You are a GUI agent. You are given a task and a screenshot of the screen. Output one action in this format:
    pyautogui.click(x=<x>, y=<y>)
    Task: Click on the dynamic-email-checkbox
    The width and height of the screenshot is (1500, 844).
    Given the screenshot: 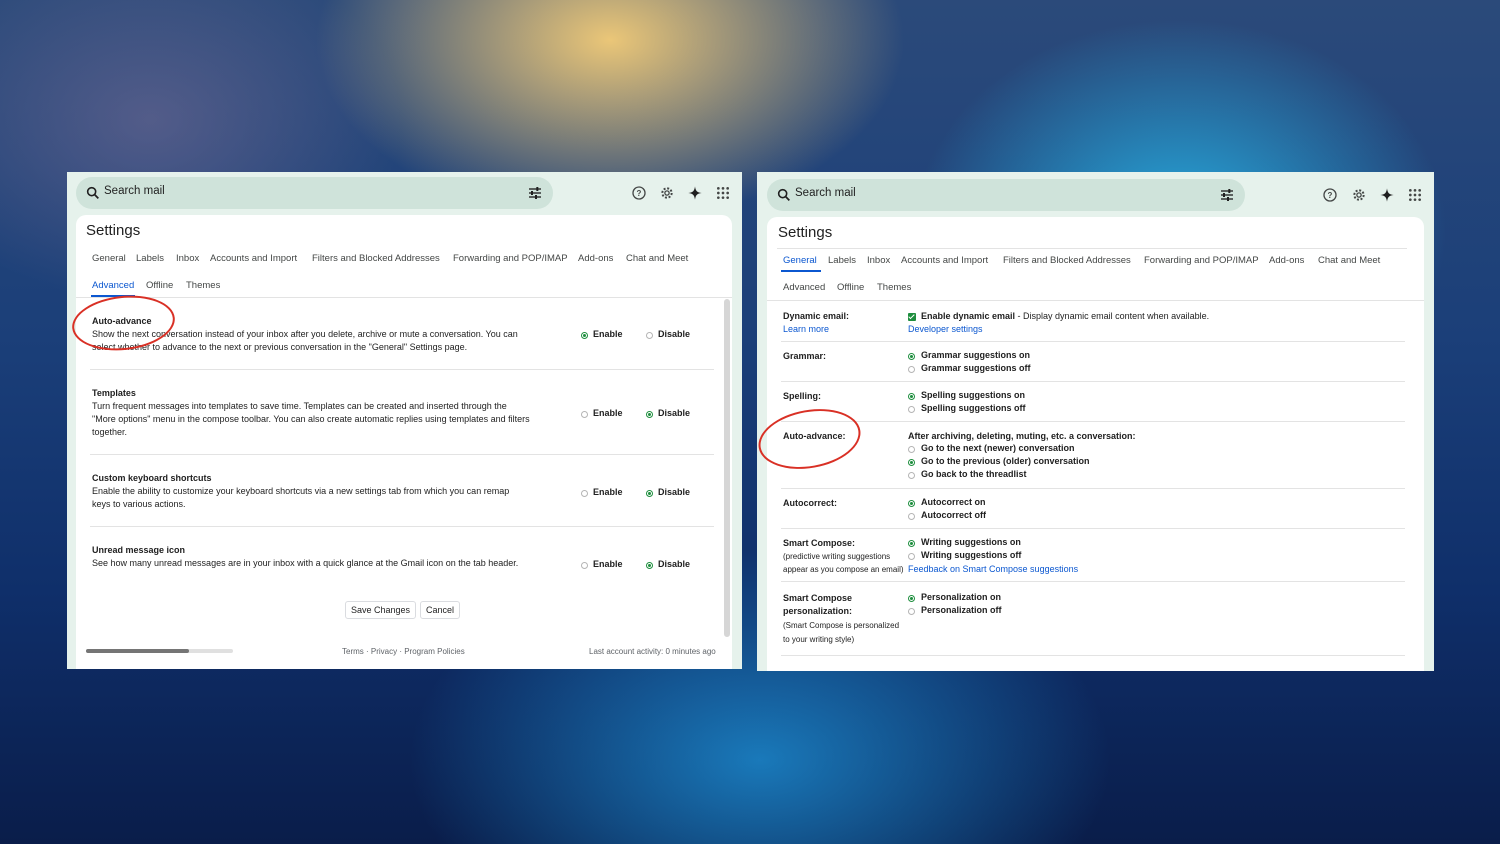 What is the action you would take?
    pyautogui.click(x=912, y=317)
    